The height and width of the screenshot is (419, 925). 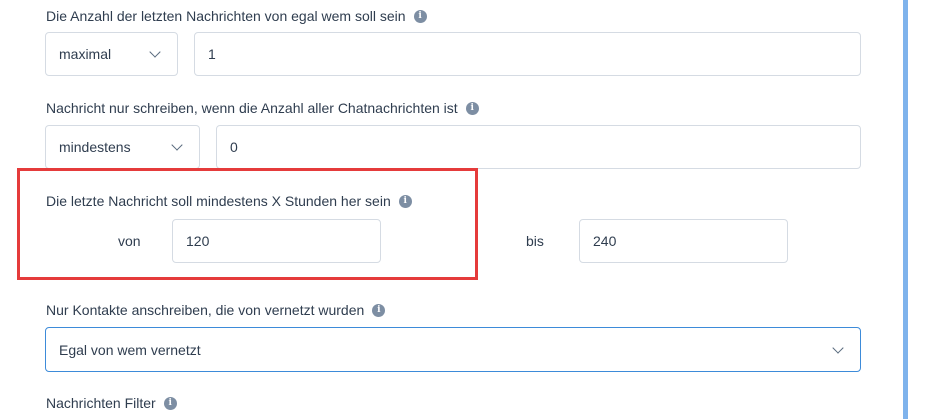 What do you see at coordinates (527, 54) in the screenshot?
I see `max-messages-input: 1` at bounding box center [527, 54].